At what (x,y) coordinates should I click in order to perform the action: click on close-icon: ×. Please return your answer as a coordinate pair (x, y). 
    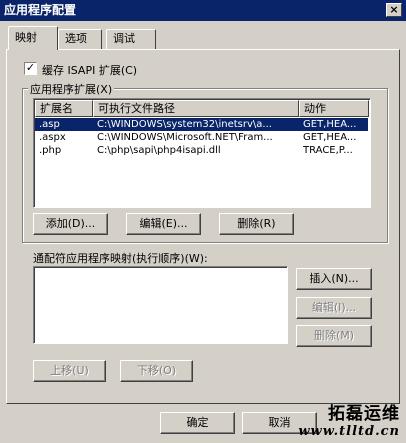
    Looking at the image, I should click on (394, 9).